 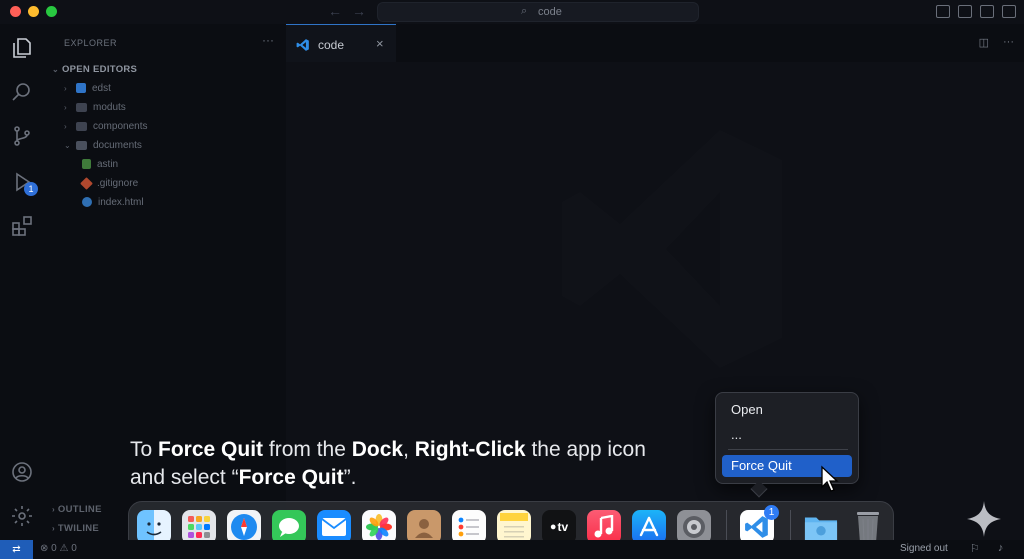 What do you see at coordinates (379, 527) in the screenshot?
I see `dock-app-photos` at bounding box center [379, 527].